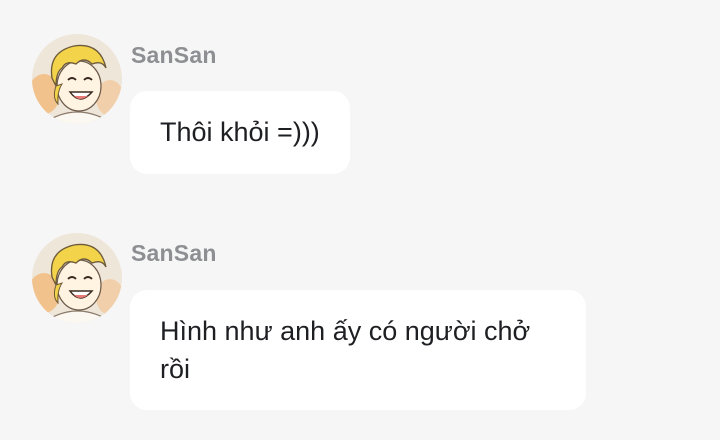 This screenshot has height=440, width=720. I want to click on user-avatar-icon, so click(77, 278).